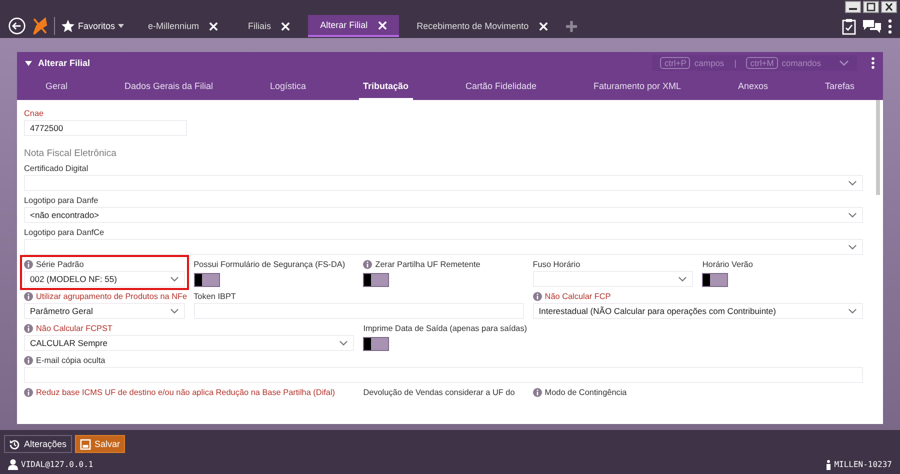  Describe the element at coordinates (64, 63) in the screenshot. I see `panel-title: Alterar Filial` at that location.